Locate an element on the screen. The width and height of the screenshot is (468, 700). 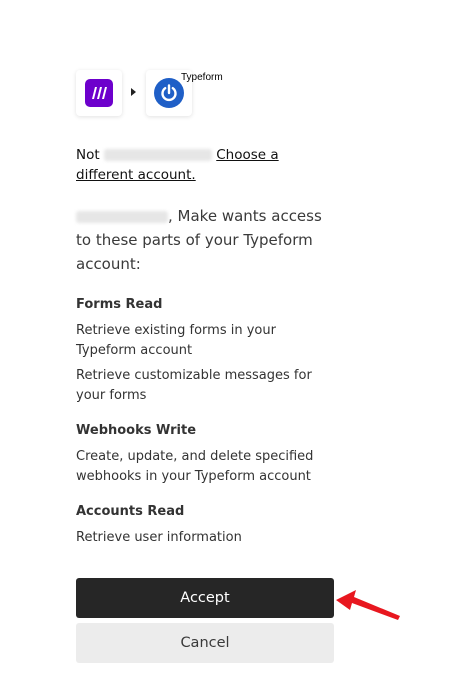
not-label: Not is located at coordinates (88, 155).